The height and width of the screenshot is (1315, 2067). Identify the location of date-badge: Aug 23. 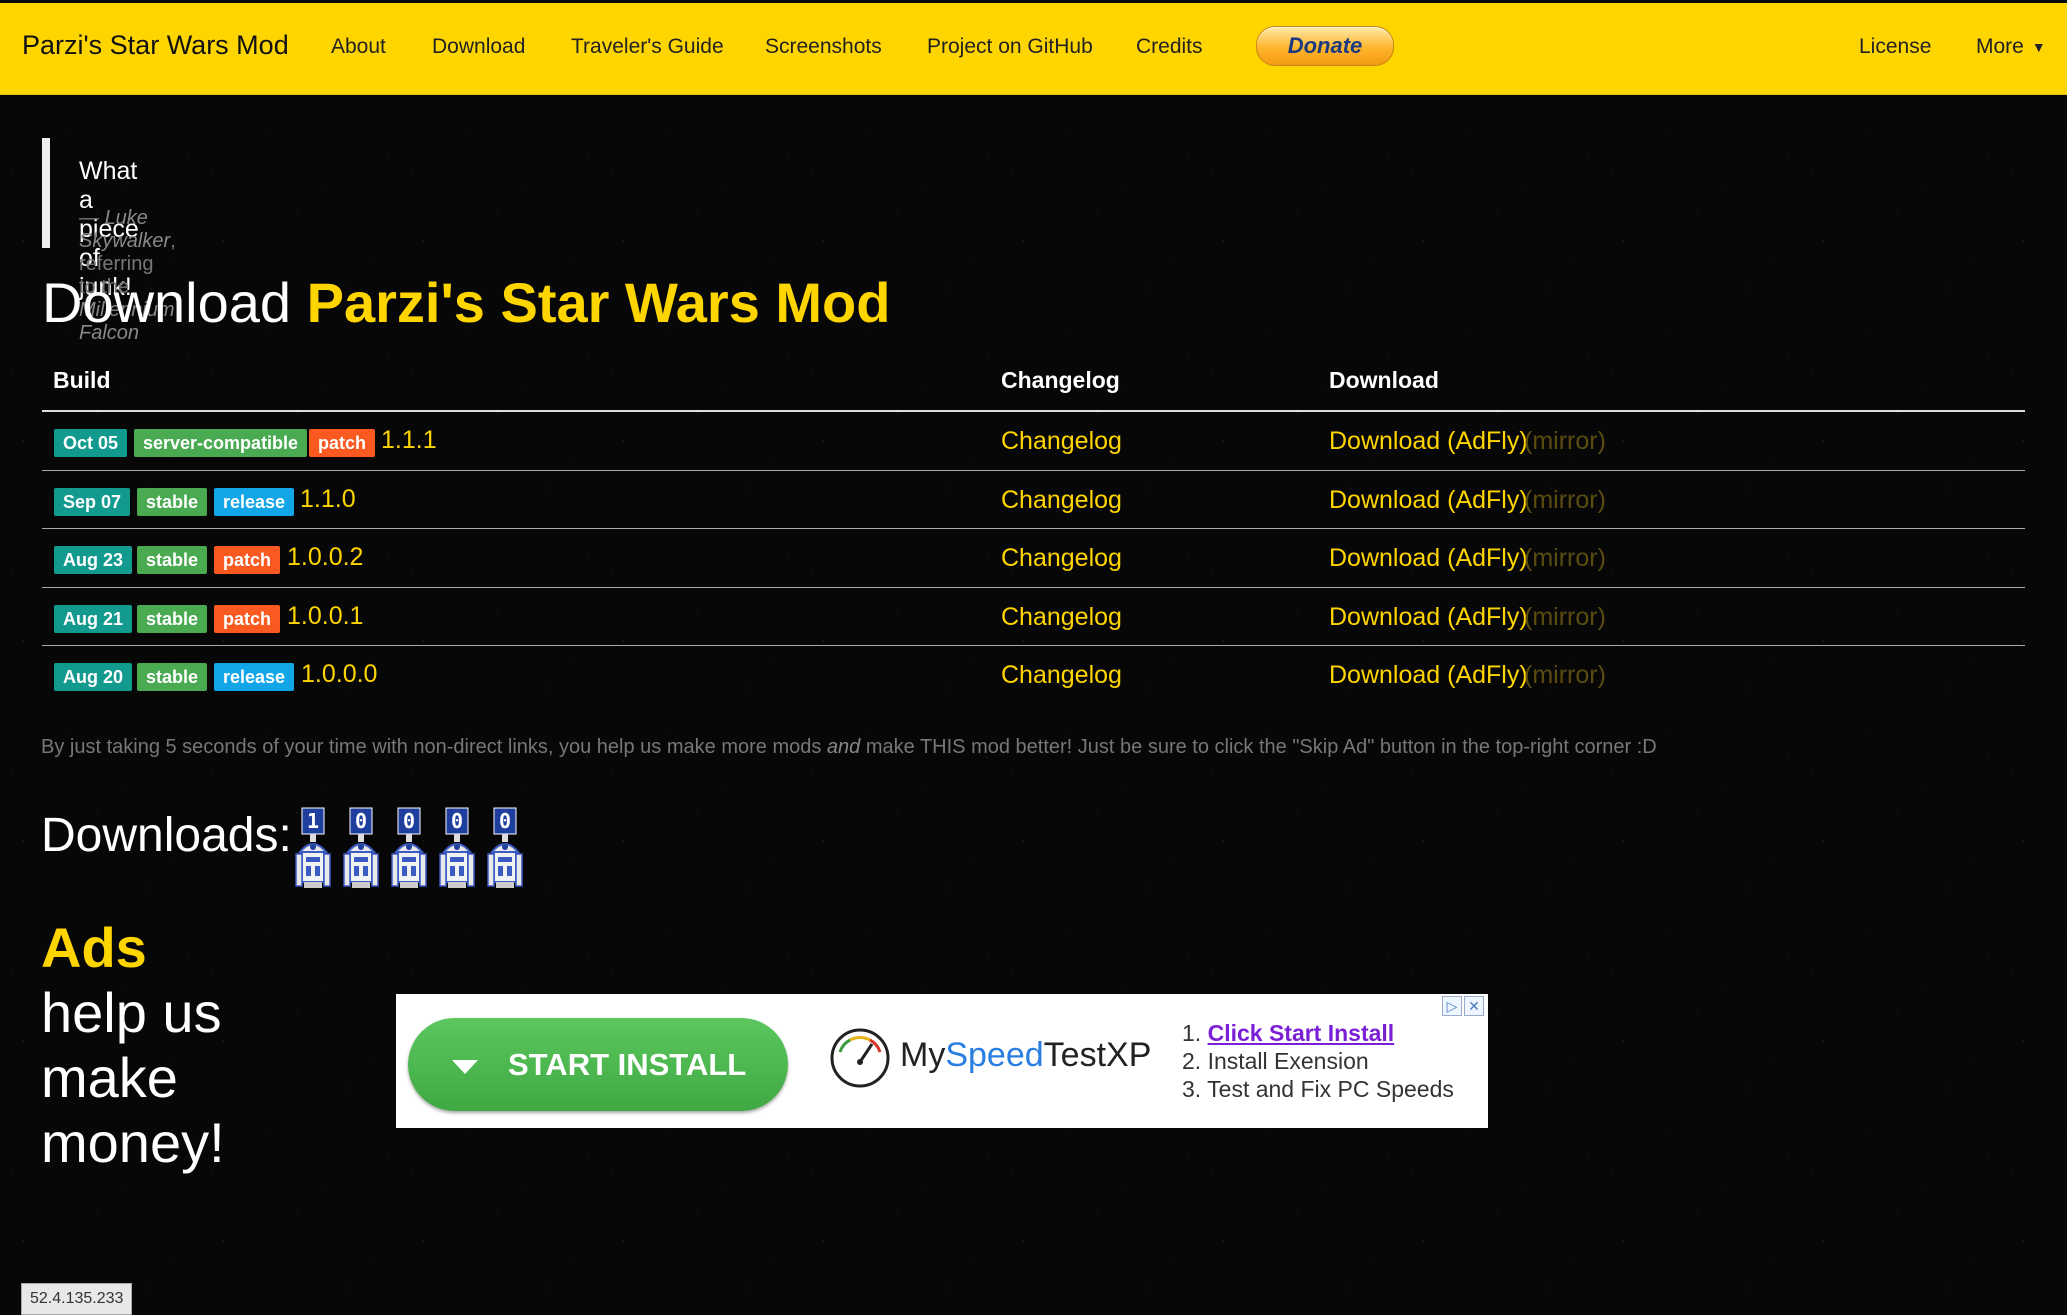
(93, 560).